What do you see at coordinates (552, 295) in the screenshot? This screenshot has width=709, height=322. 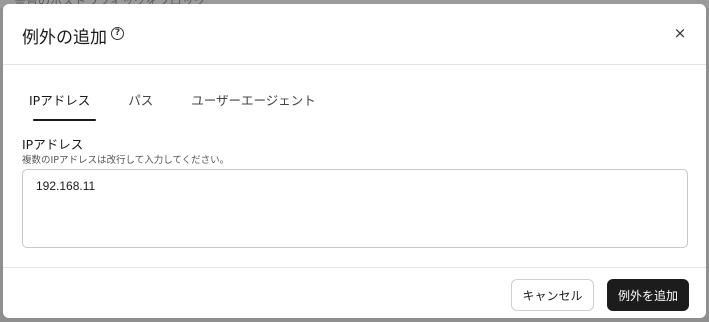 I see `cancel-button: キャンセル` at bounding box center [552, 295].